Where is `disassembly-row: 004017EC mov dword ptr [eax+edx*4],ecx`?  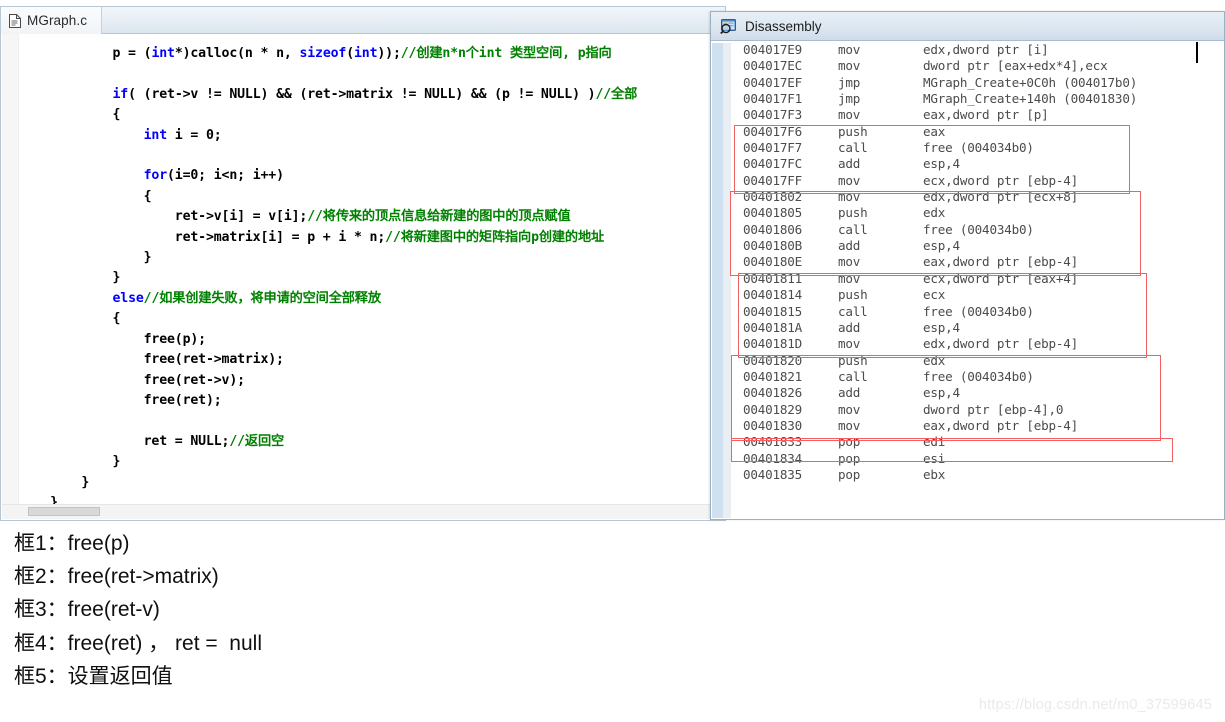
disassembly-row: 004017EC mov dword ptr [eax+edx*4],ecx is located at coordinates (978, 66).